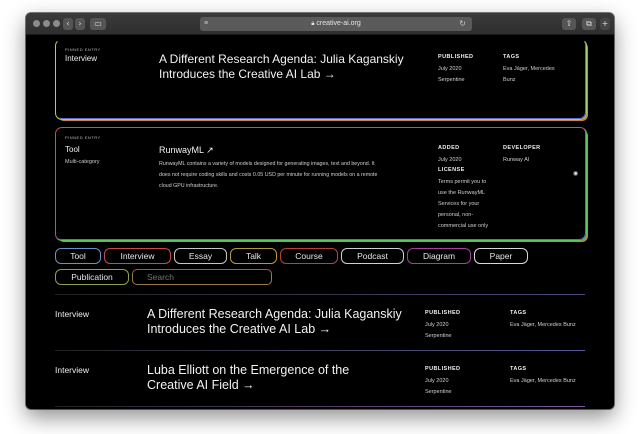  What do you see at coordinates (80, 24) in the screenshot?
I see `forward-button: ›` at bounding box center [80, 24].